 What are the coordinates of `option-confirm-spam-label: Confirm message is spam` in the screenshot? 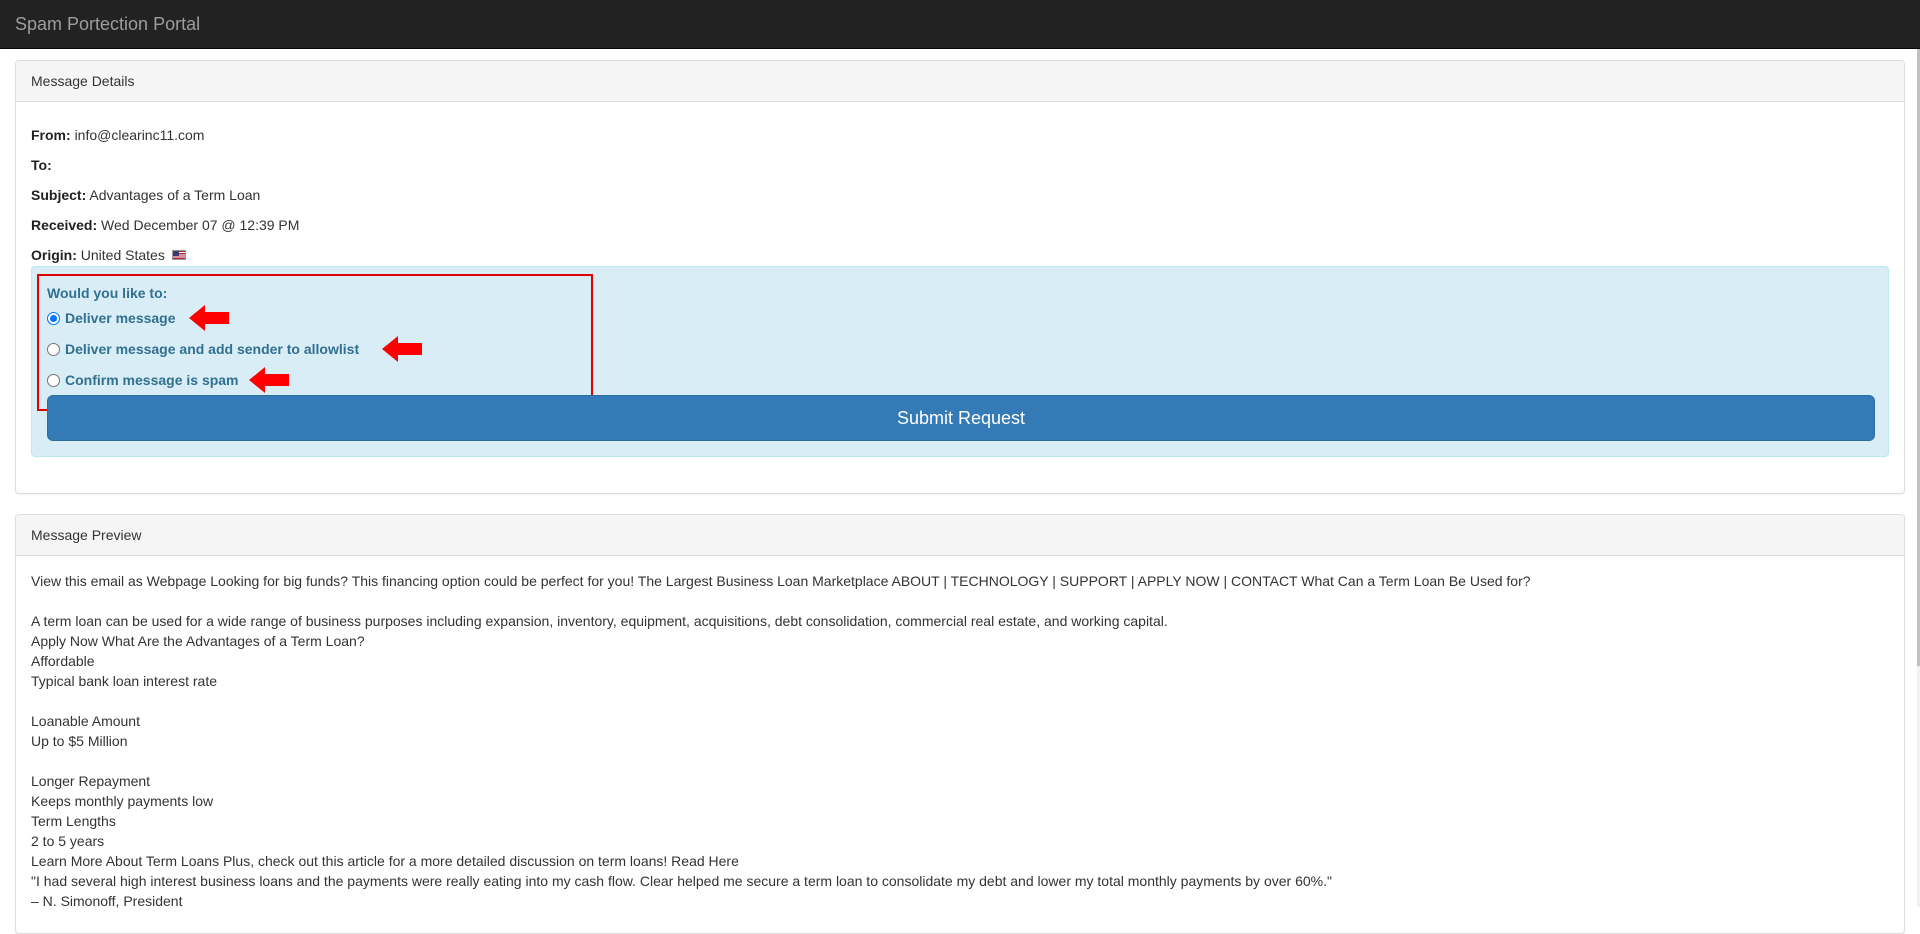 It's located at (152, 380).